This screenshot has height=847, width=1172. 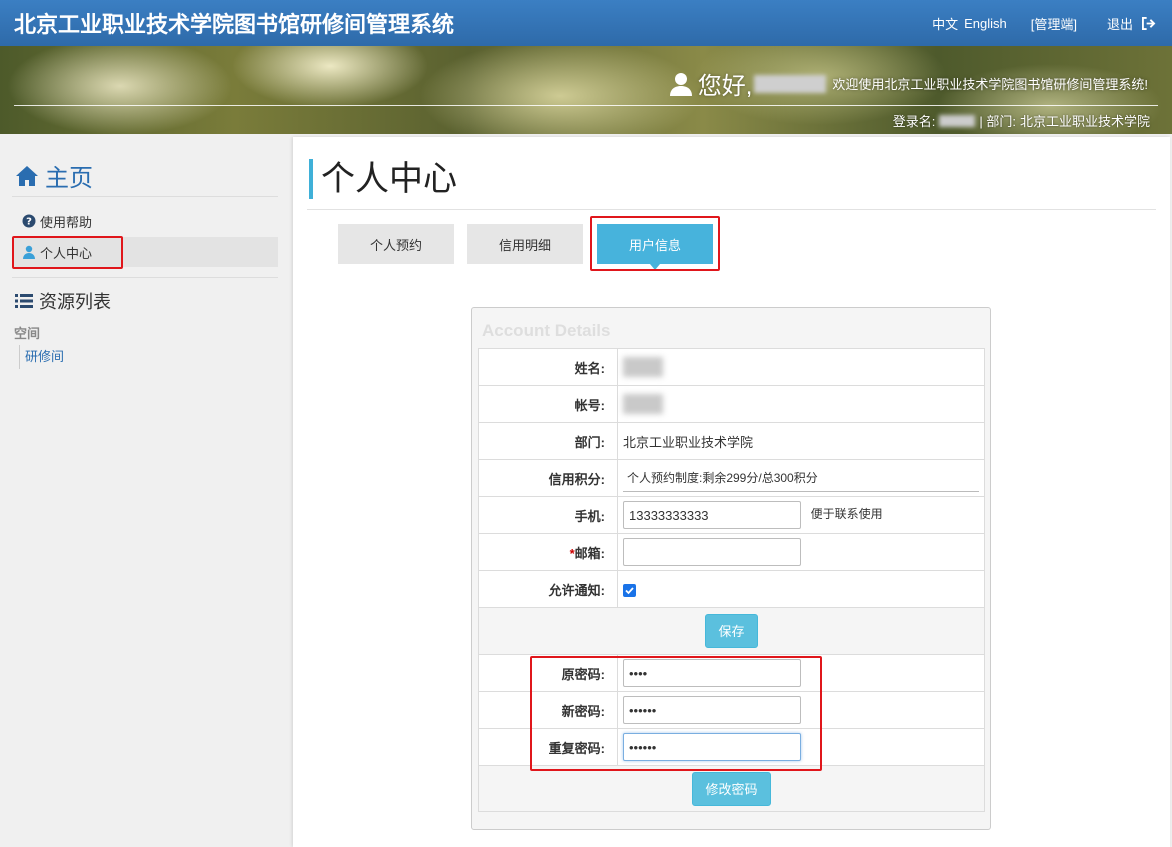 I want to click on sidebar-item-help: ? 使用帮助, so click(x=145, y=221).